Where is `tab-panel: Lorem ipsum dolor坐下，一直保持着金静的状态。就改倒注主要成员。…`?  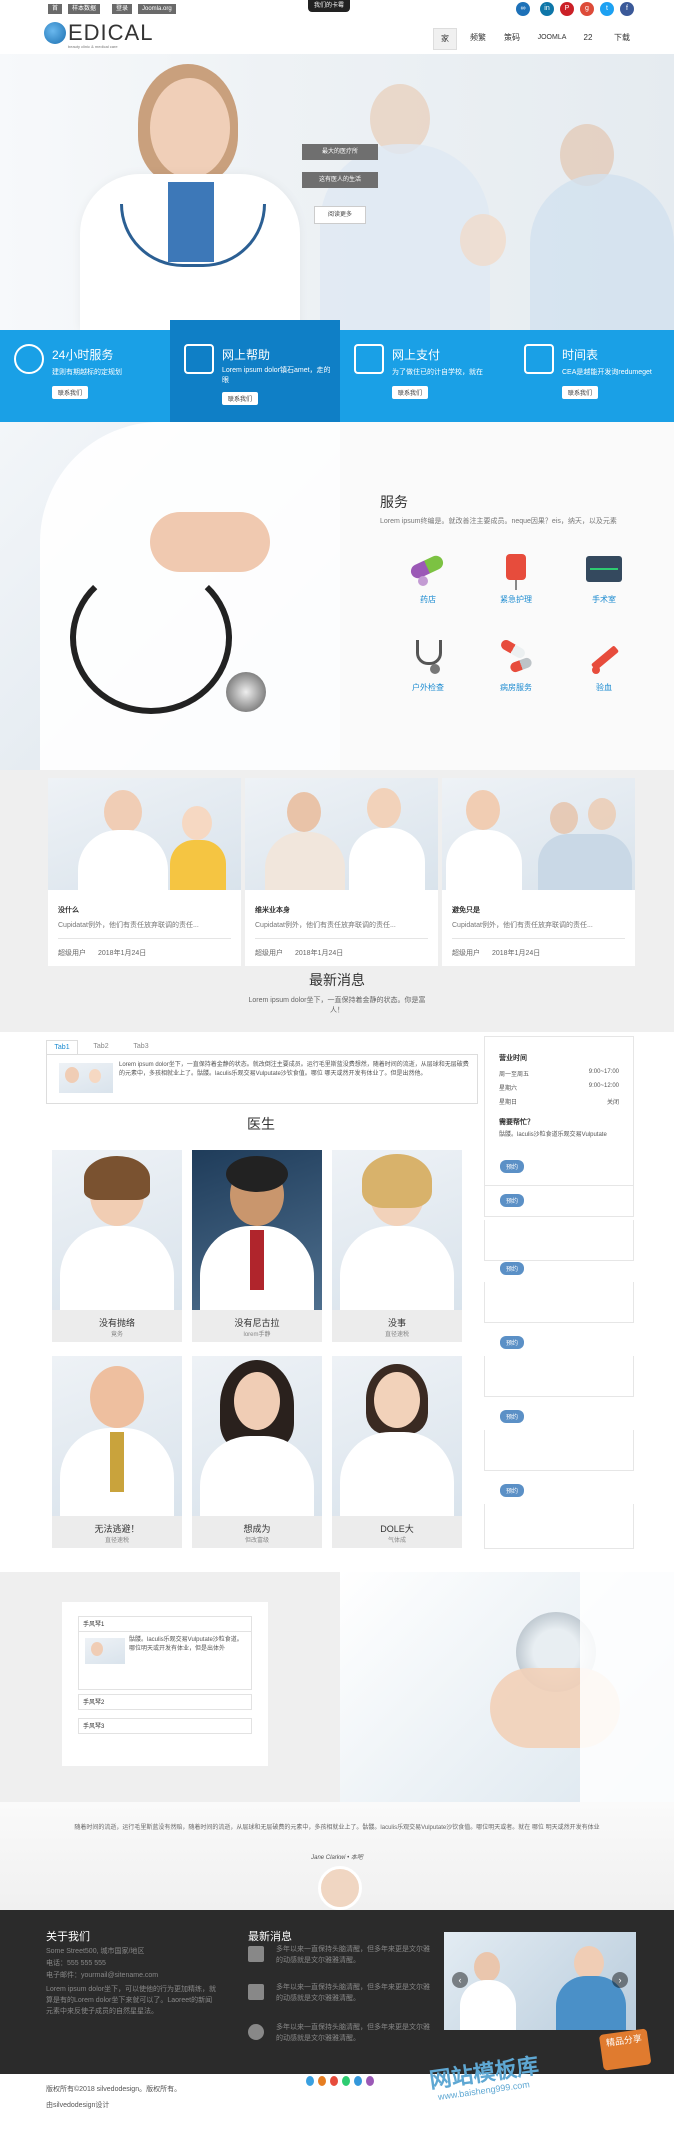 tab-panel: Lorem ipsum dolor坐下，一直保持着金静的状态。就改倒注主要成员。… is located at coordinates (262, 1079).